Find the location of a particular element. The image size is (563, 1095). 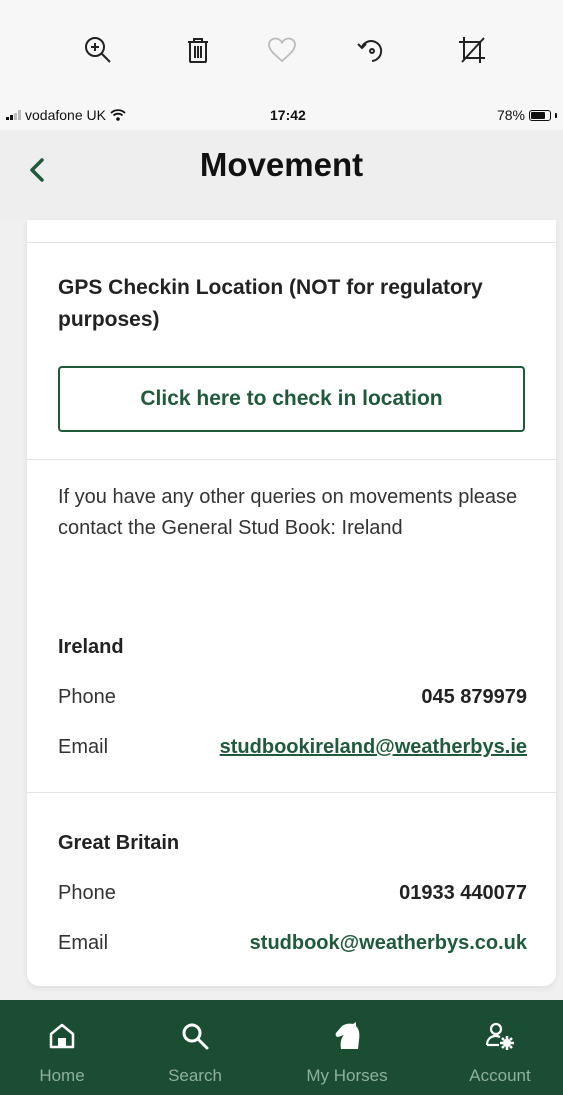

carrier-info: vodafone UK is located at coordinates (66, 115).